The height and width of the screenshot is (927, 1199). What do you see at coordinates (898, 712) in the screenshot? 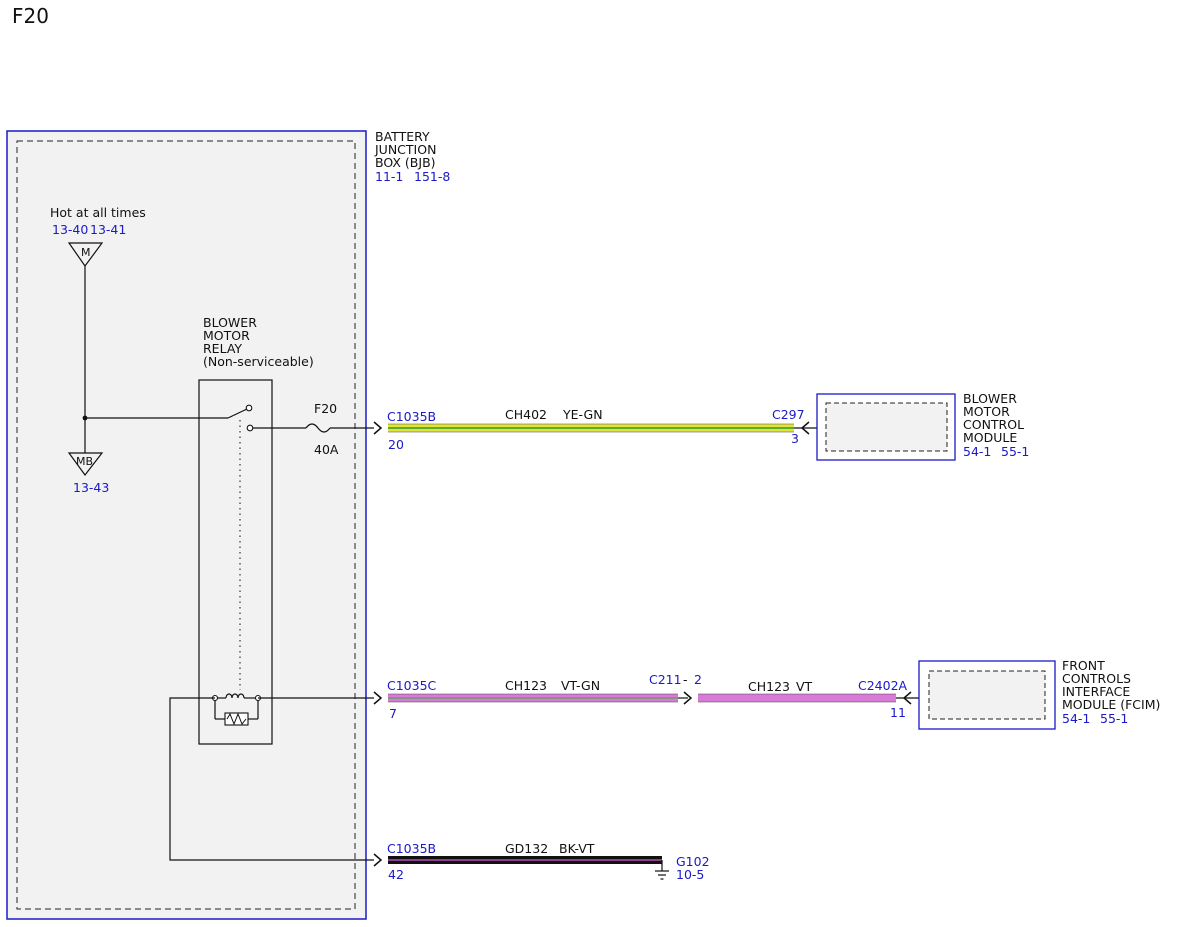
I see `c2402a-pin-11: 11` at bounding box center [898, 712].